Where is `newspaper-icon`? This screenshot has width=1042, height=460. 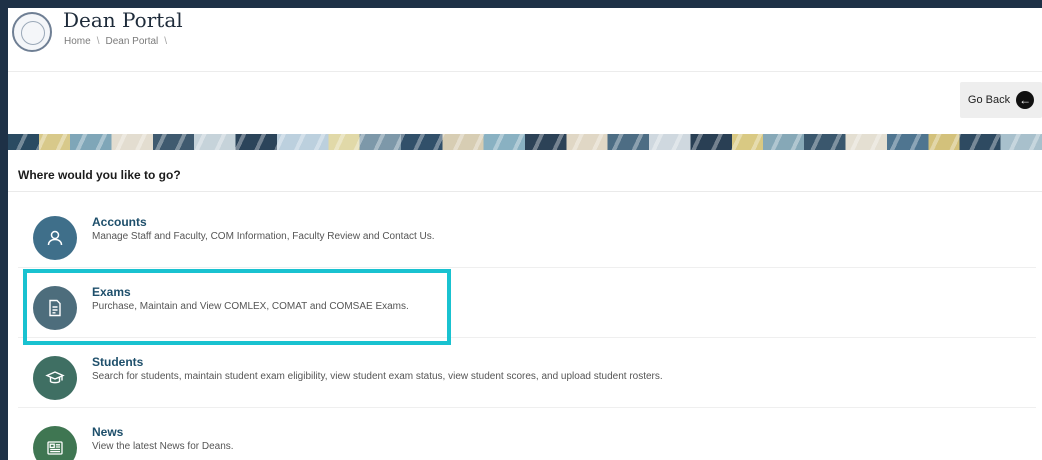 newspaper-icon is located at coordinates (55, 443).